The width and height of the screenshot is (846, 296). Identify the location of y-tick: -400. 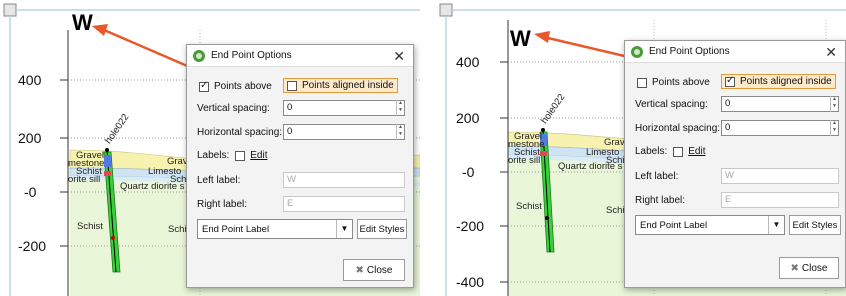
(470, 282).